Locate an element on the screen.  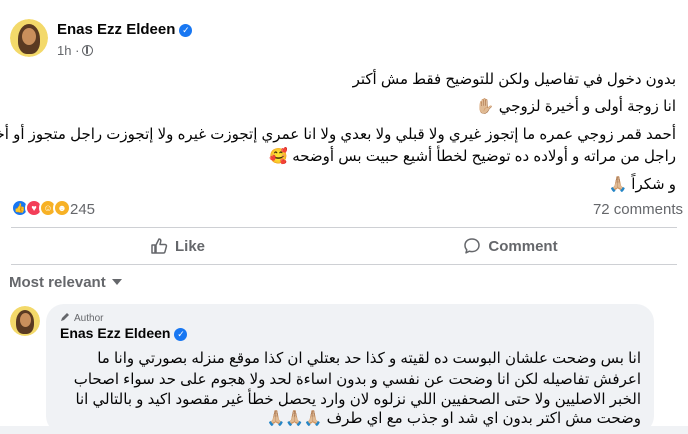
like-label: Like is located at coordinates (189, 246).